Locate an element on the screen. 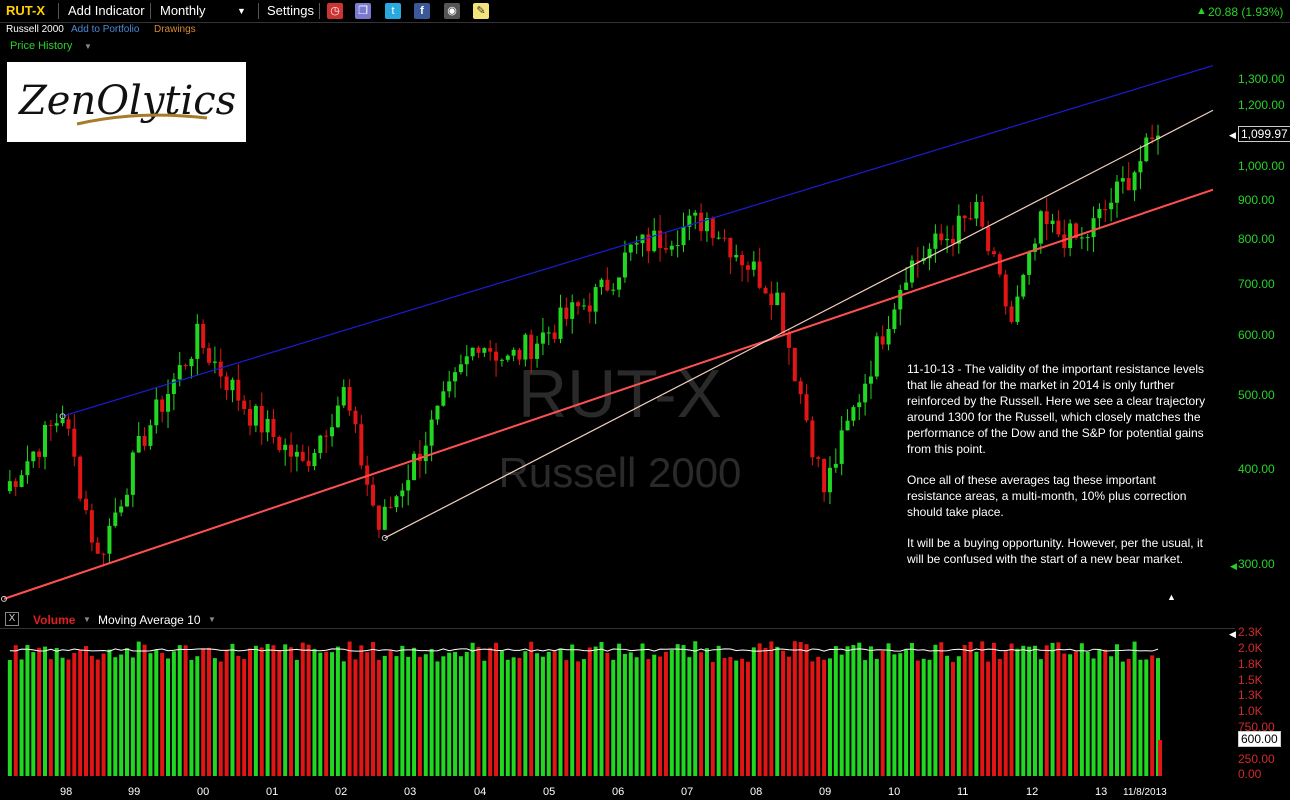 This screenshot has width=1290, height=800. up-arrow-icon: ▲ is located at coordinates (1201, 11).